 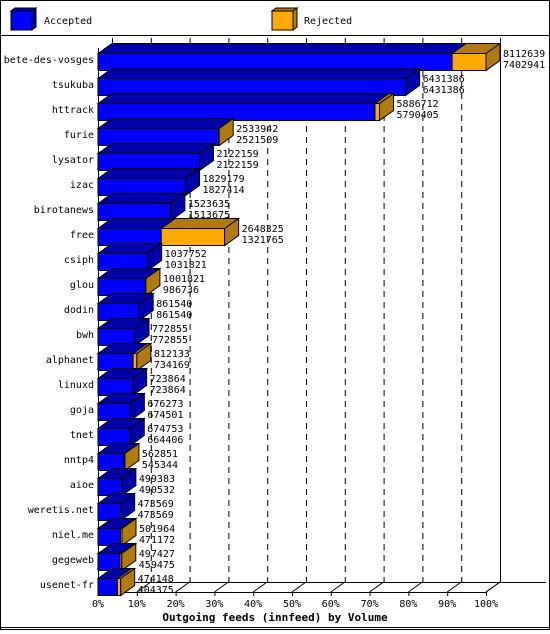 What do you see at coordinates (79, 135) in the screenshot?
I see `category-label: furie` at bounding box center [79, 135].